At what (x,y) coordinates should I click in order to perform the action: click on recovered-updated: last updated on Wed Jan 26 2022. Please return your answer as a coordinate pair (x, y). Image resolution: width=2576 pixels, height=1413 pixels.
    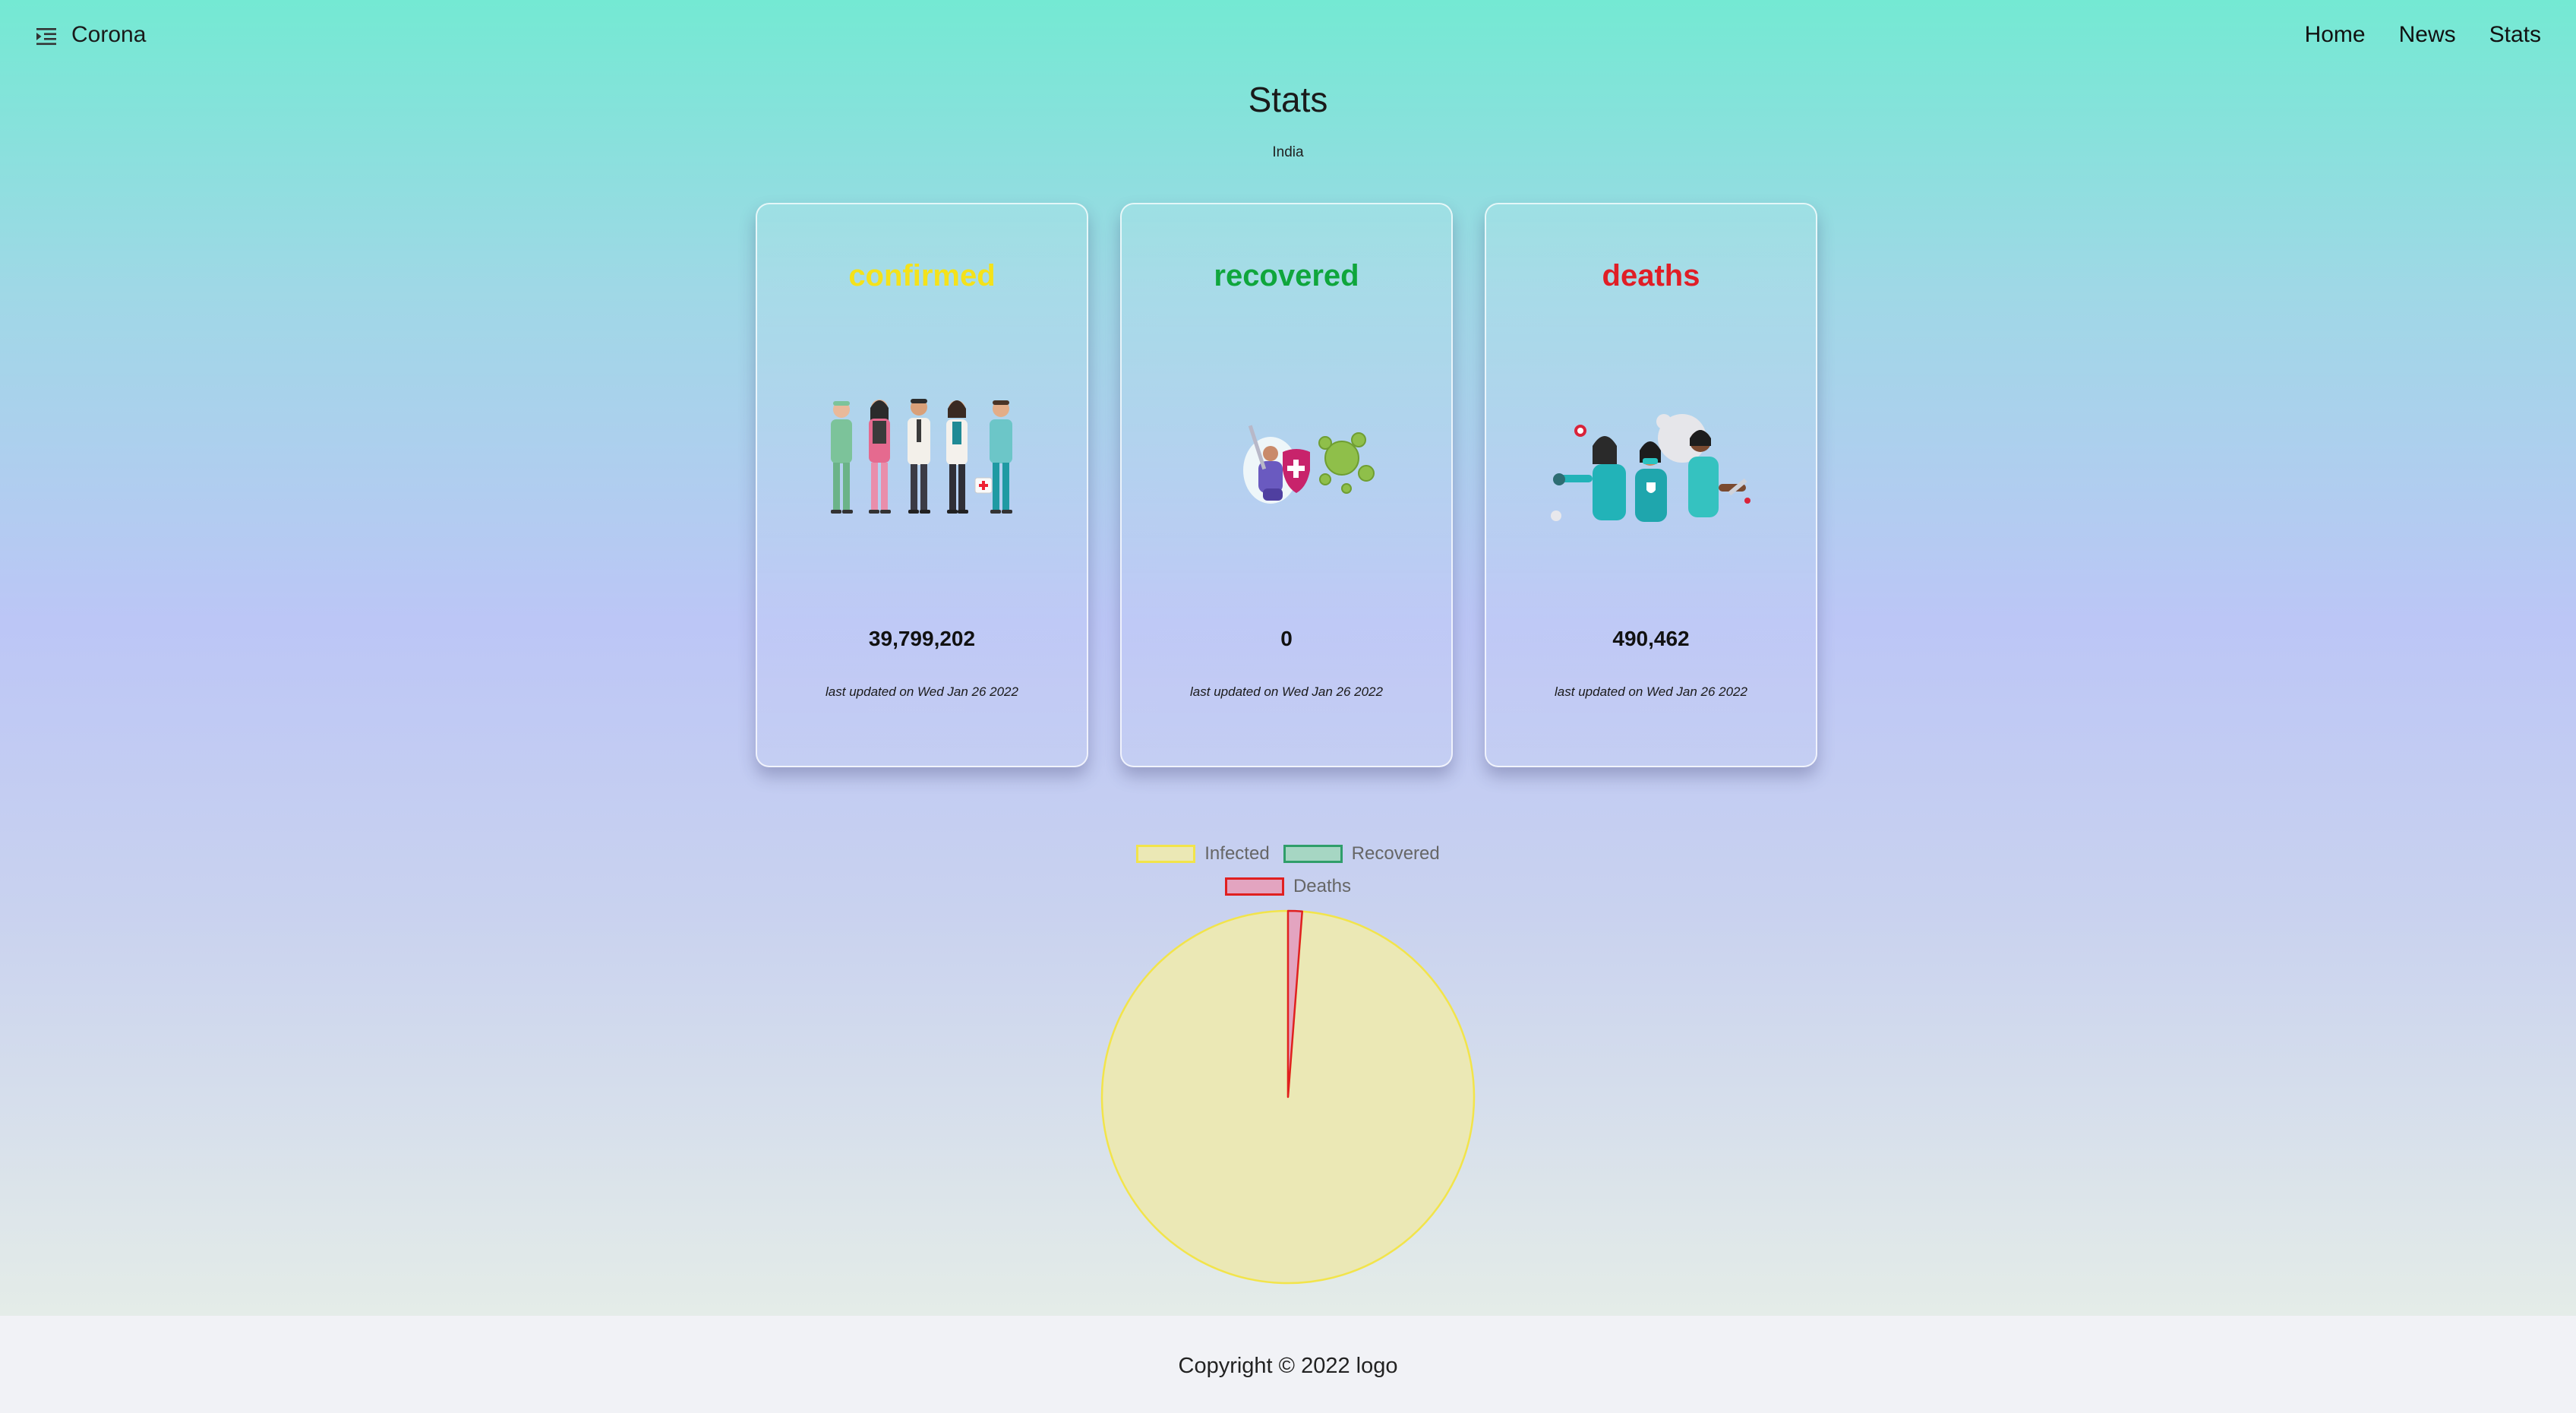
    Looking at the image, I should click on (1286, 691).